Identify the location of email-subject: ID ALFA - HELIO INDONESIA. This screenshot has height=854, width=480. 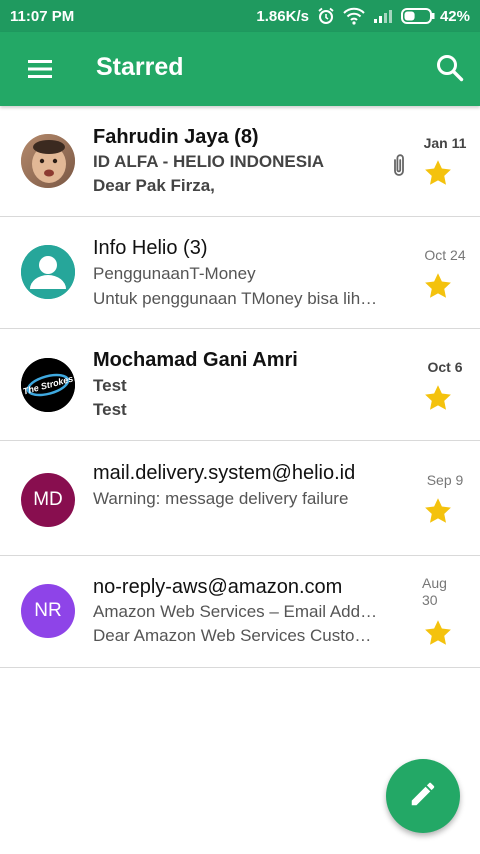
(209, 161).